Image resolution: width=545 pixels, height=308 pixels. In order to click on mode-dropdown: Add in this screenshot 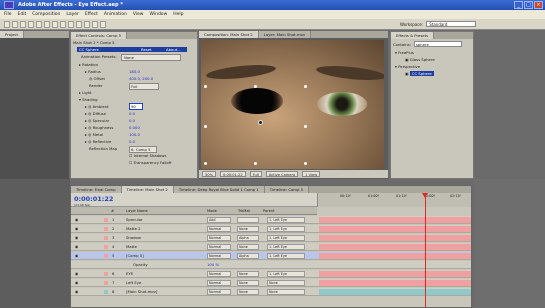, I will do `click(219, 220)`.